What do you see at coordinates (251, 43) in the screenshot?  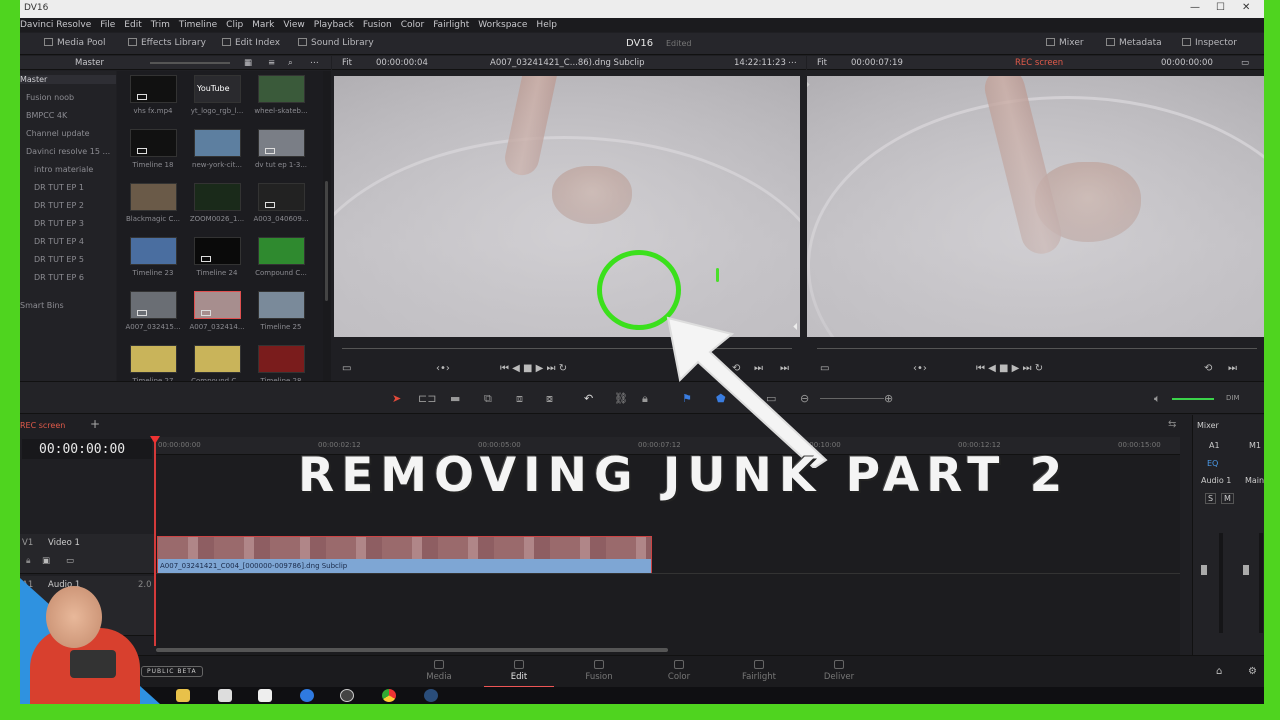 I see `edit-index-button: Edit Index` at bounding box center [251, 43].